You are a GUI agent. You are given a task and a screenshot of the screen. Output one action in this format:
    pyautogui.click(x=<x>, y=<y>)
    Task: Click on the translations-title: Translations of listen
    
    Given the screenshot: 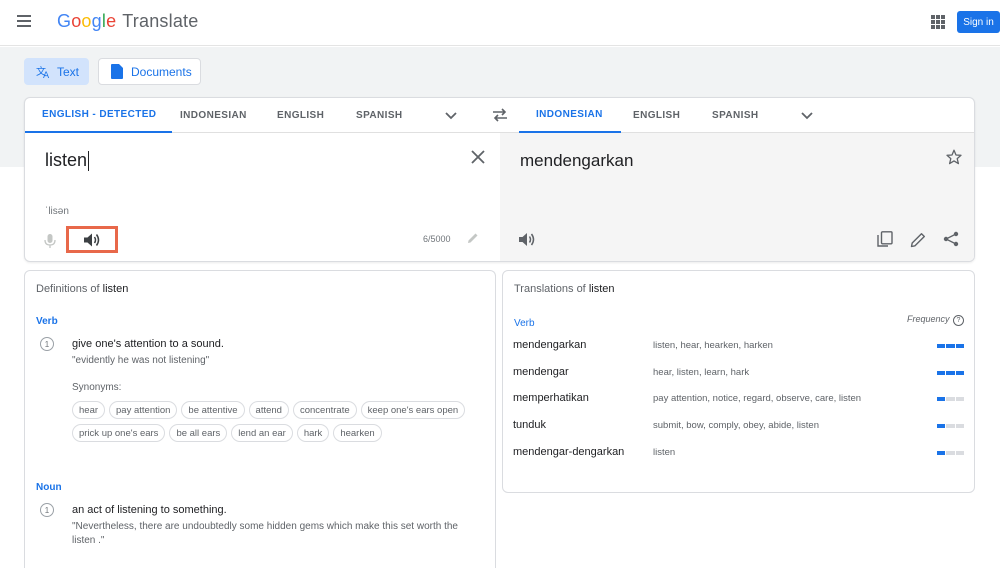 What is the action you would take?
    pyautogui.click(x=564, y=289)
    